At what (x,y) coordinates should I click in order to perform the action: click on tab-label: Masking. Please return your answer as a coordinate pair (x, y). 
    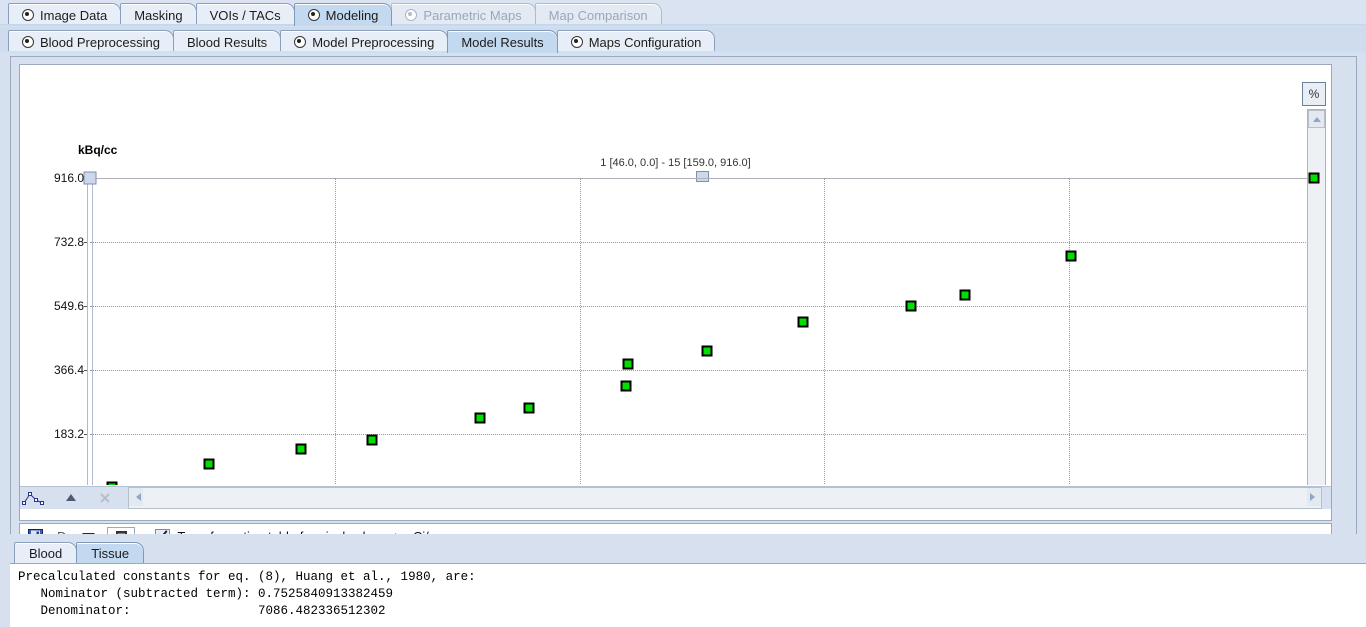
    Looking at the image, I should click on (158, 15).